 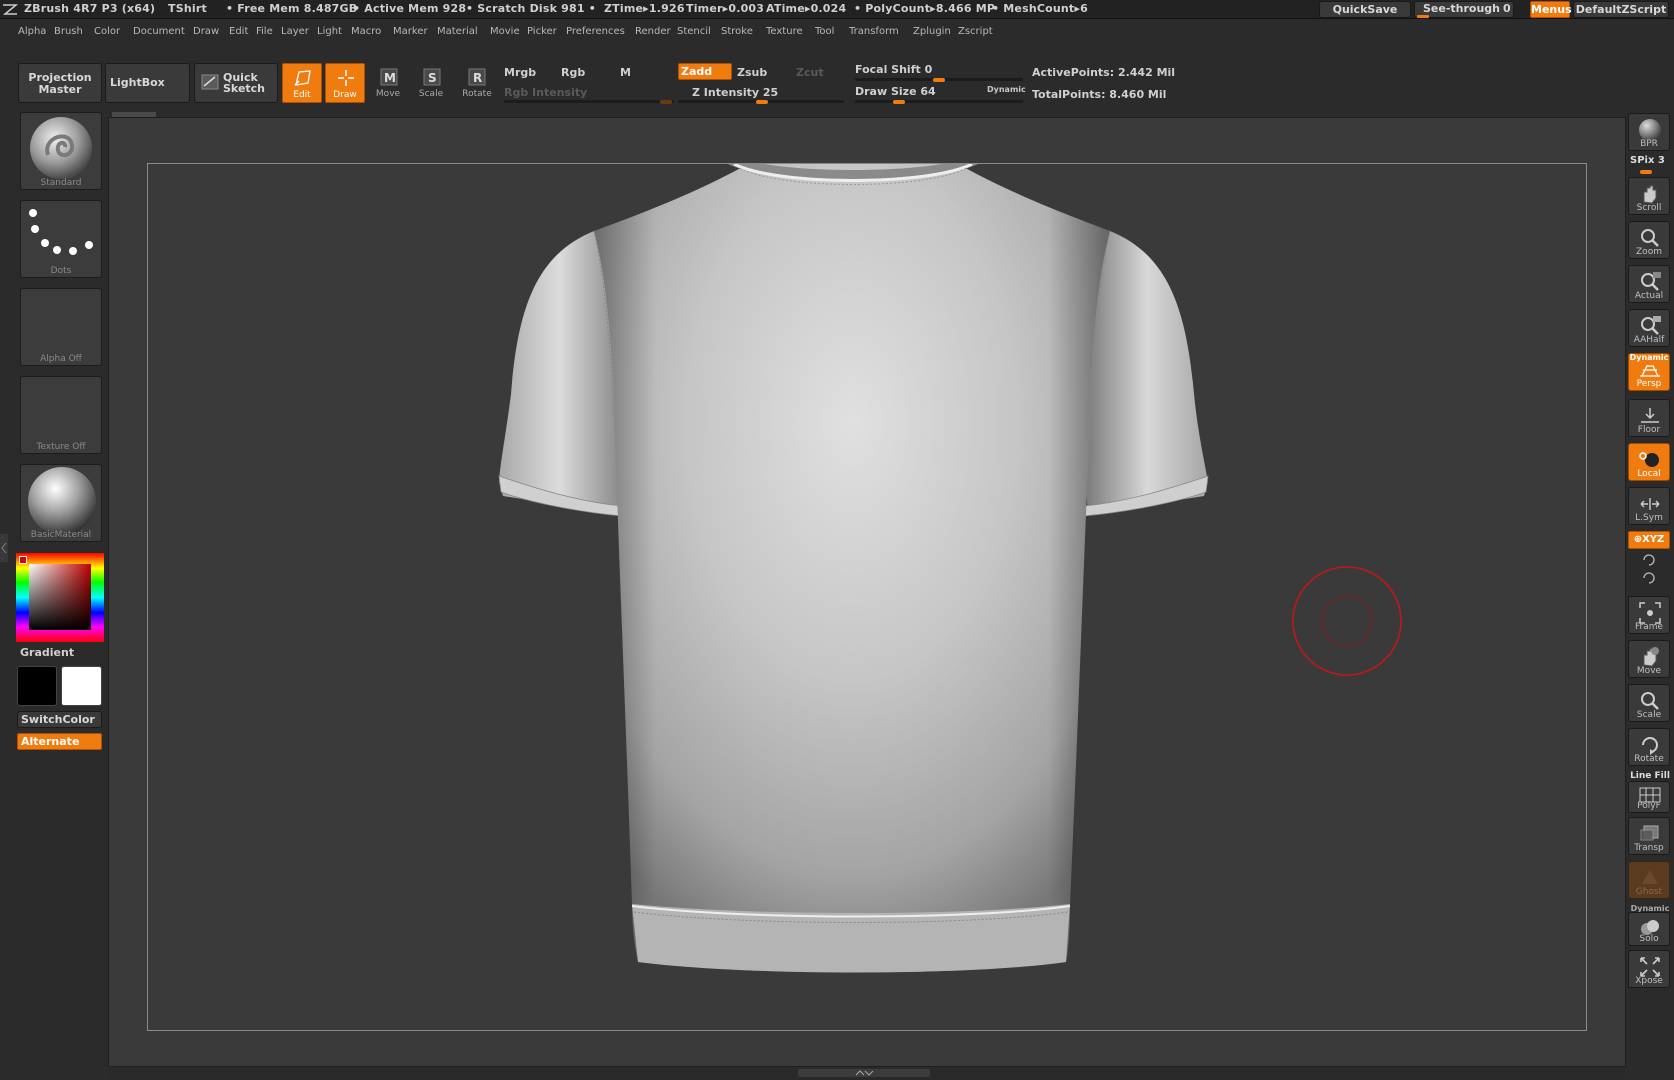 I want to click on quicksave-button: QuickSave, so click(x=1365, y=9).